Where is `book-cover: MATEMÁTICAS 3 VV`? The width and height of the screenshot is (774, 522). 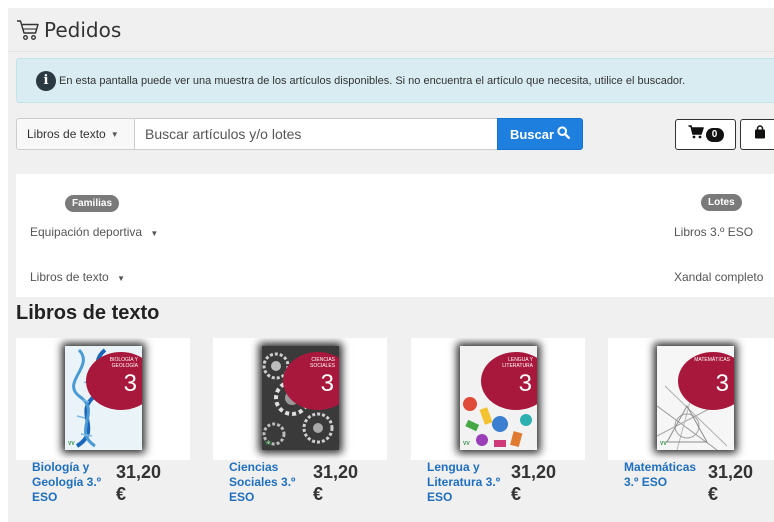
book-cover: MATEMÁTICAS 3 VV is located at coordinates (695, 398).